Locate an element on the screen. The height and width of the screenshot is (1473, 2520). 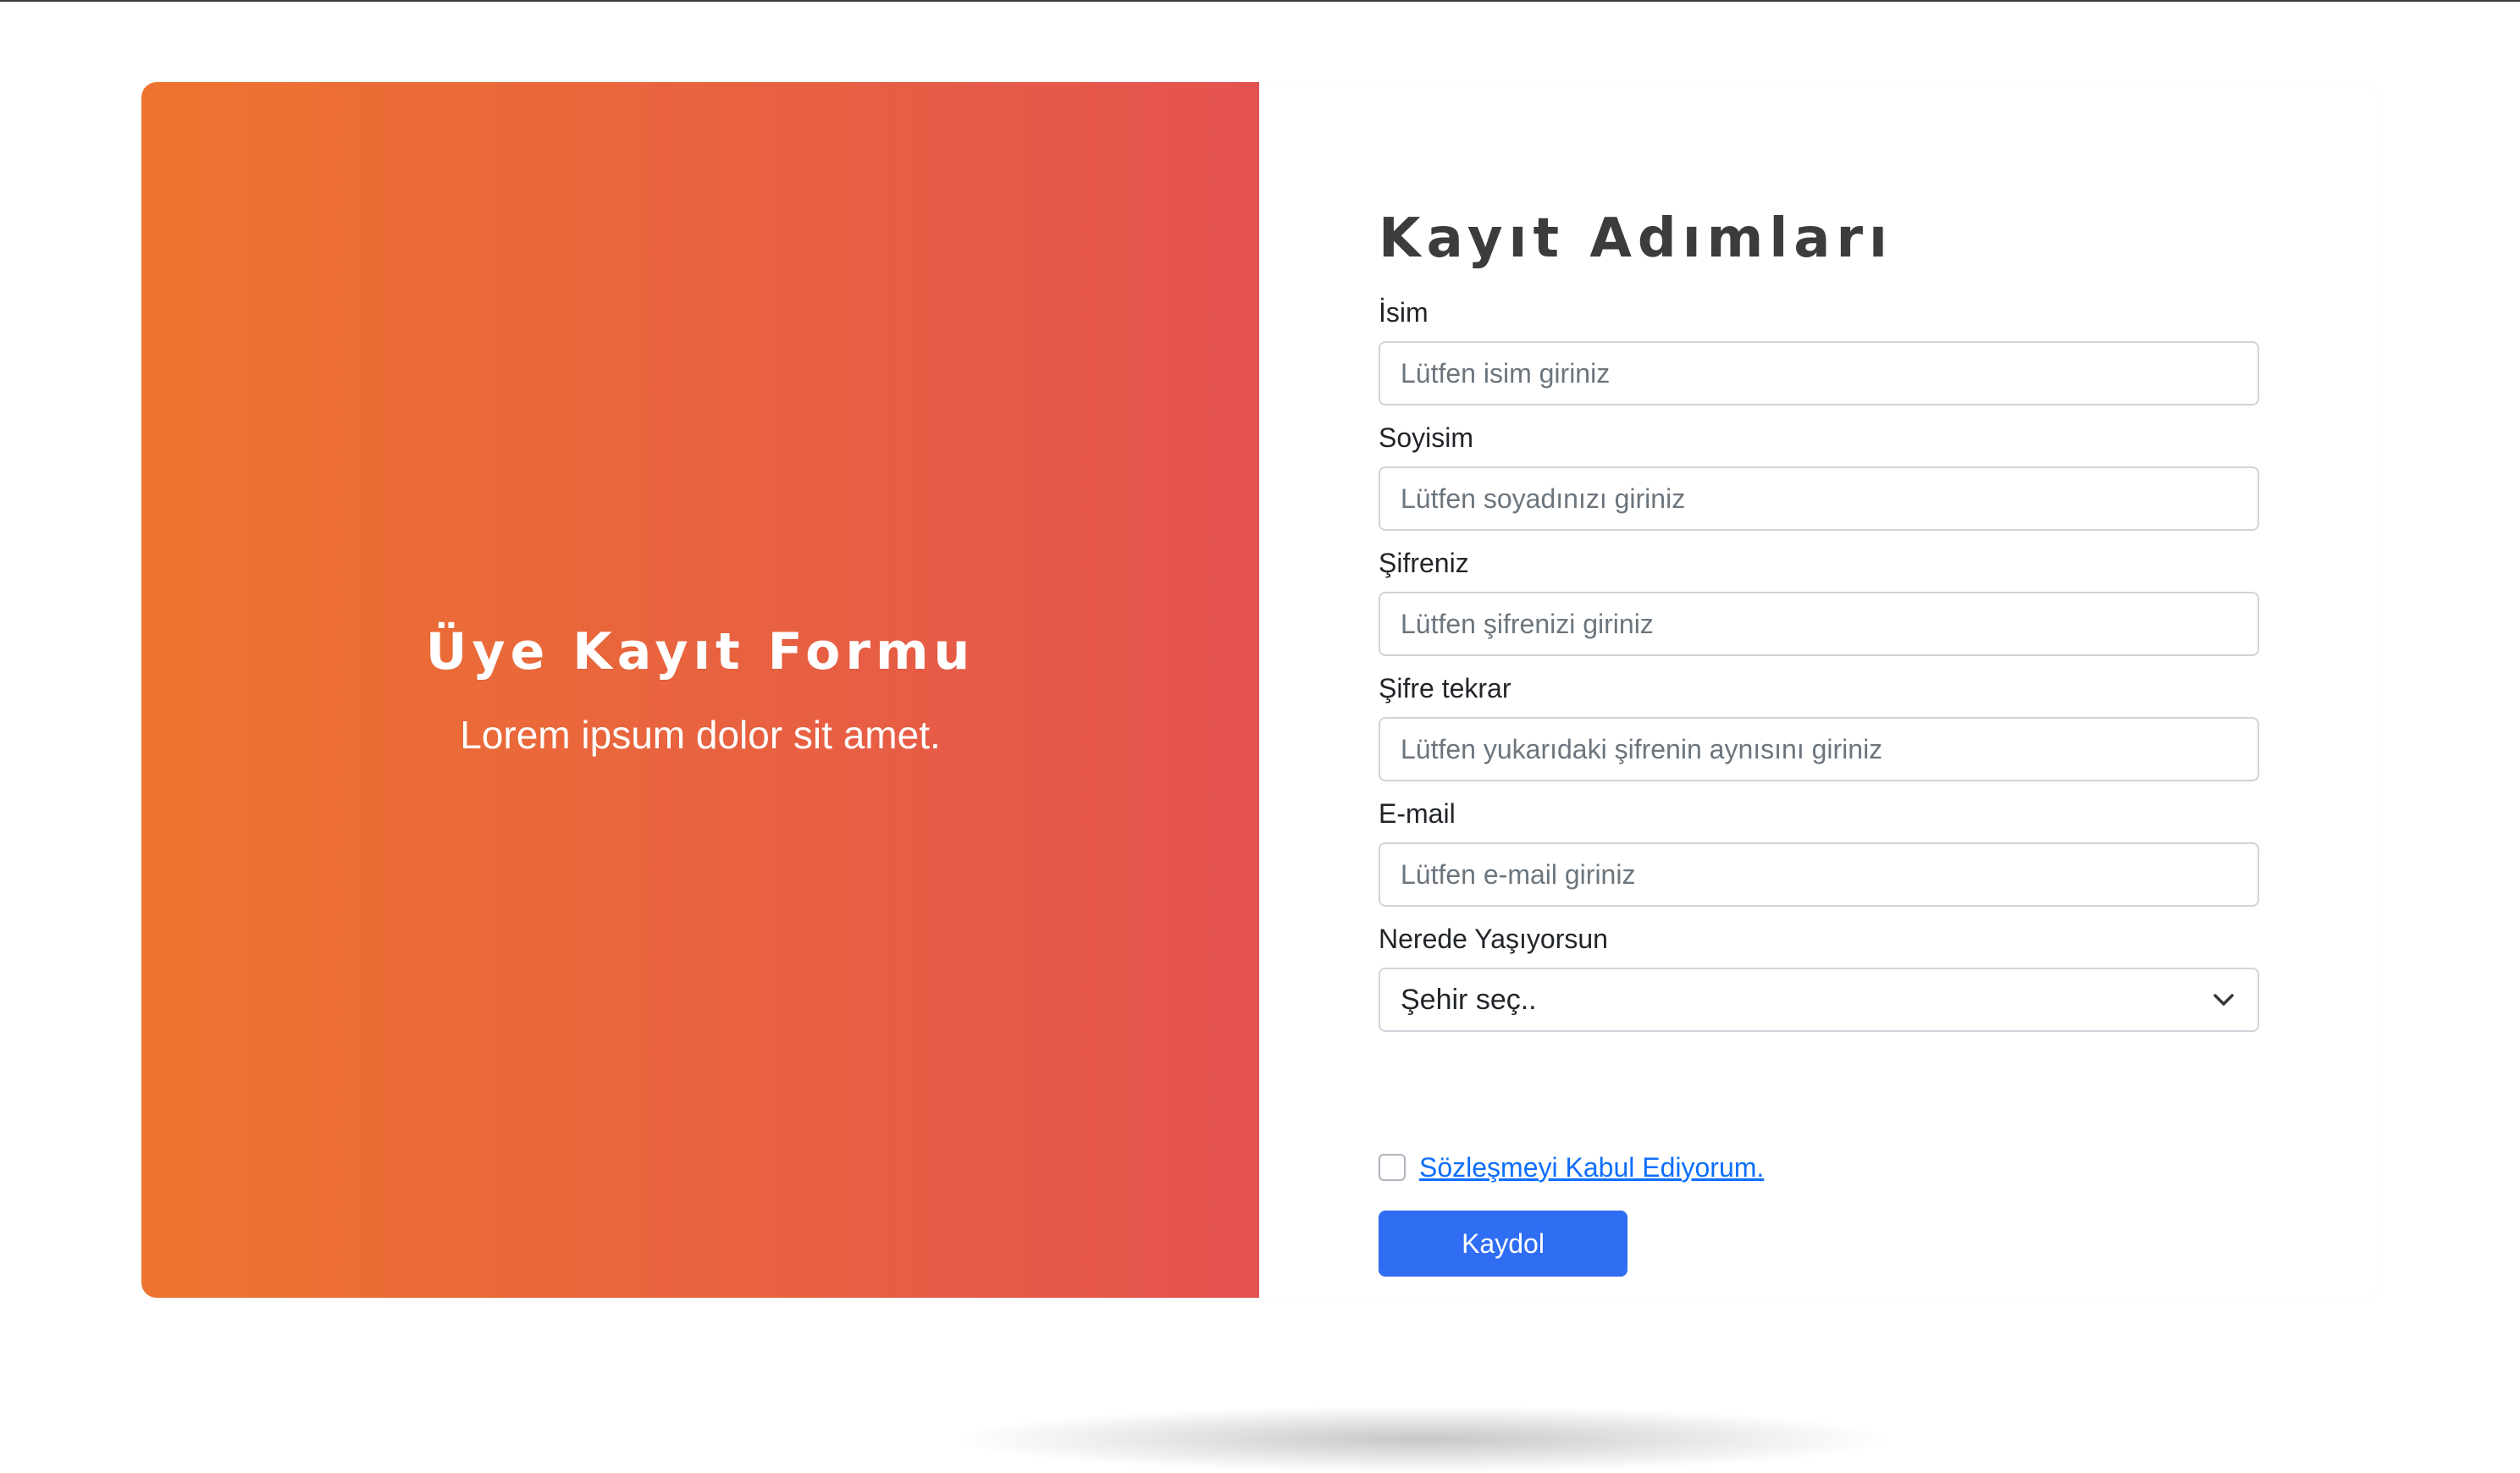
password-confirm-input is located at coordinates (1819, 749).